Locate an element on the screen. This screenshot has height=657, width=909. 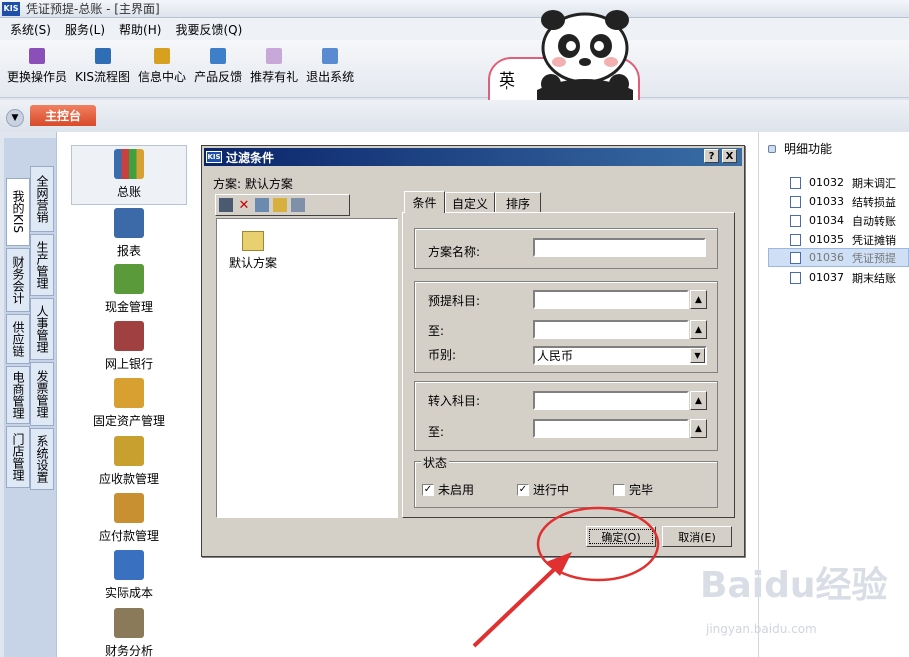
vtab-invoice: 发票管理 is located at coordinates (42, 394).